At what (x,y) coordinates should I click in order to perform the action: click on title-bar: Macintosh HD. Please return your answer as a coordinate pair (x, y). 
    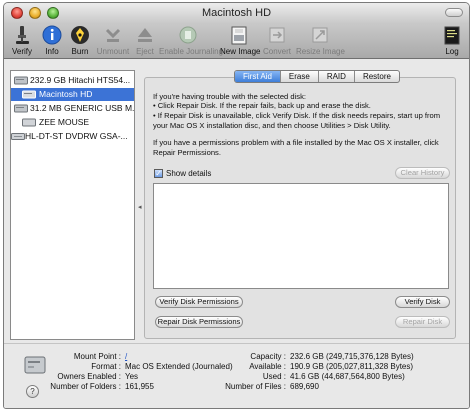
    Looking at the image, I should click on (236, 13).